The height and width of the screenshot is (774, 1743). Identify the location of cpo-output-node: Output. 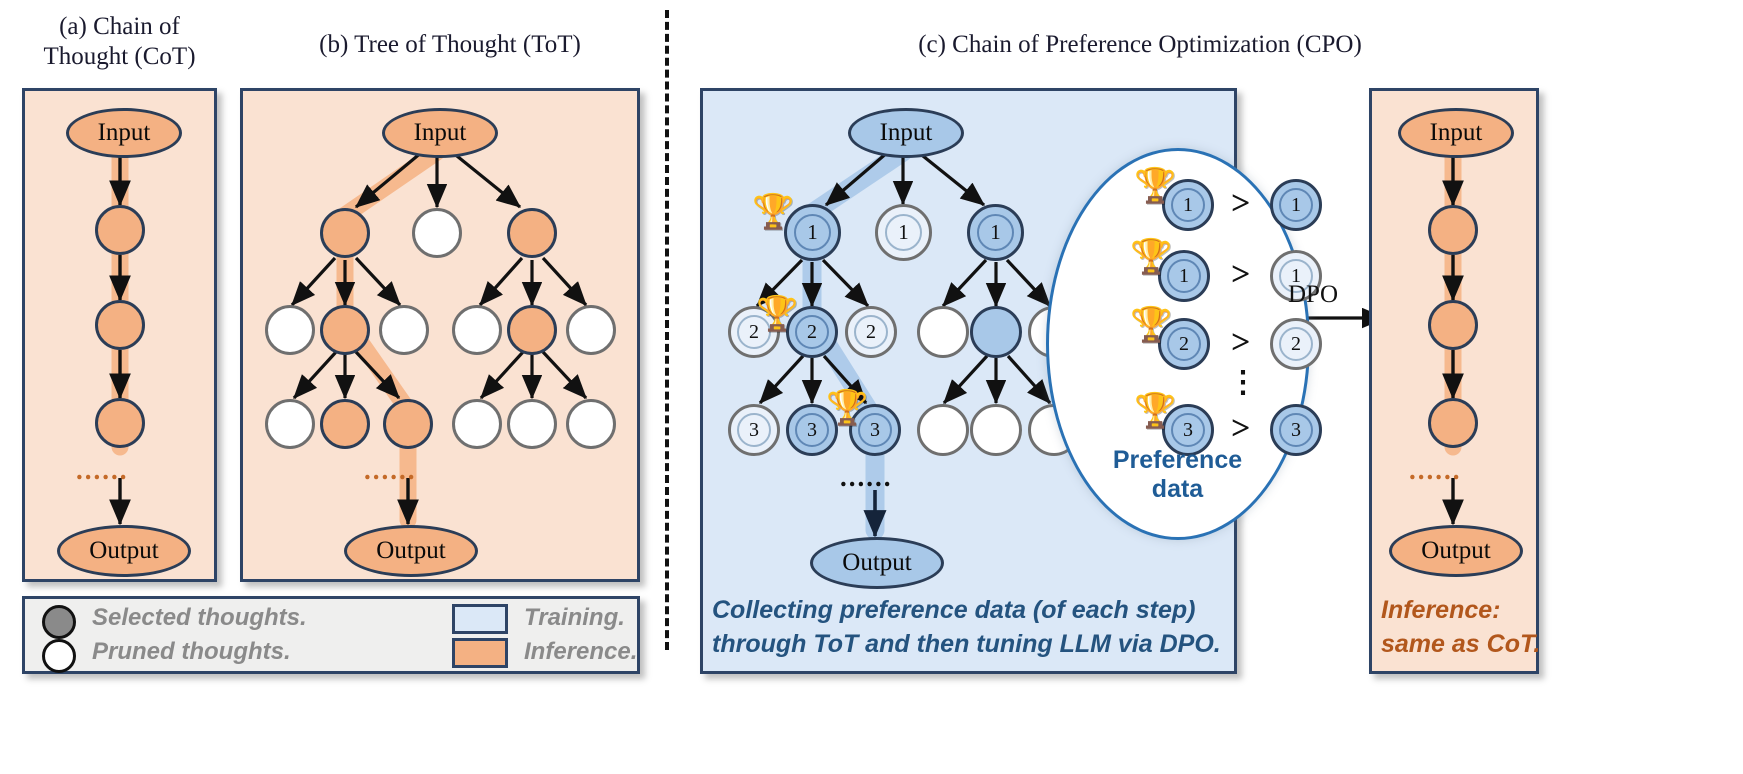
(877, 563).